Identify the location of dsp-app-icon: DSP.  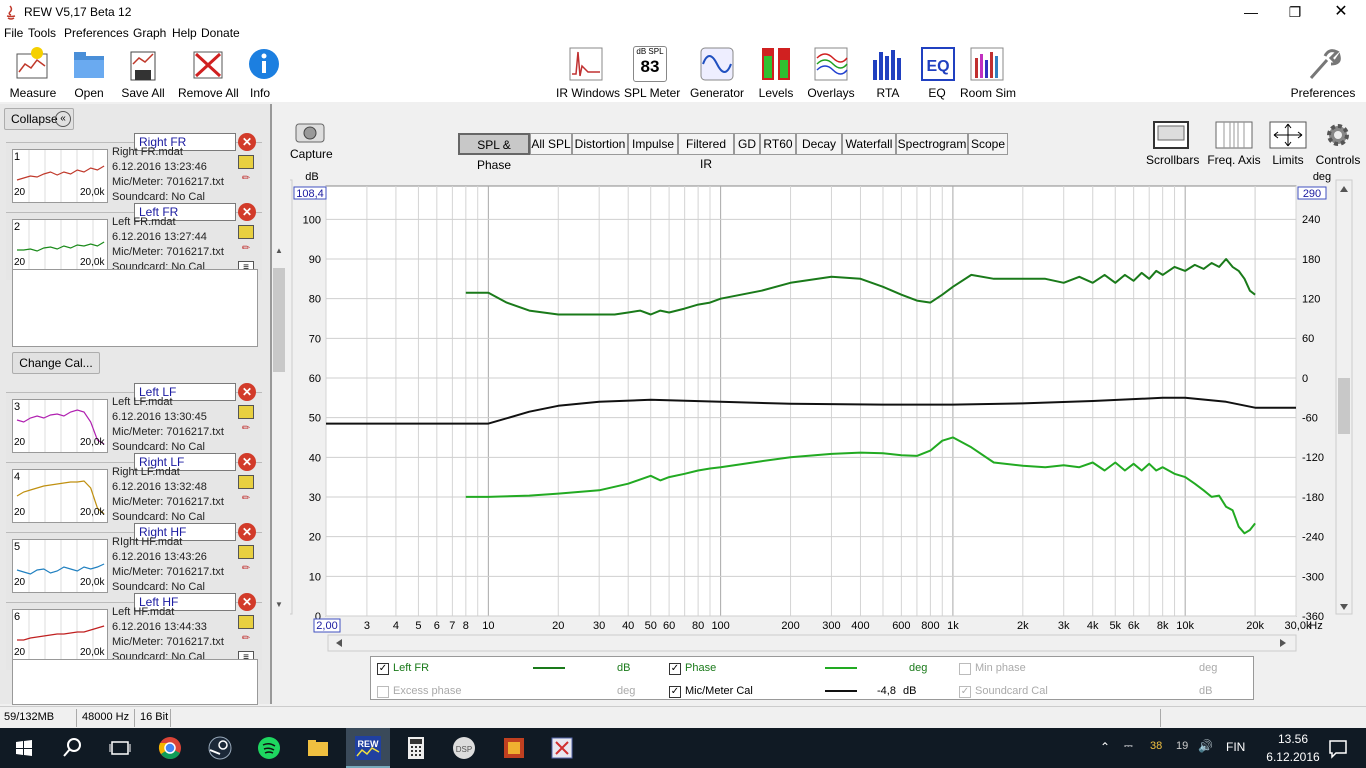
(464, 748).